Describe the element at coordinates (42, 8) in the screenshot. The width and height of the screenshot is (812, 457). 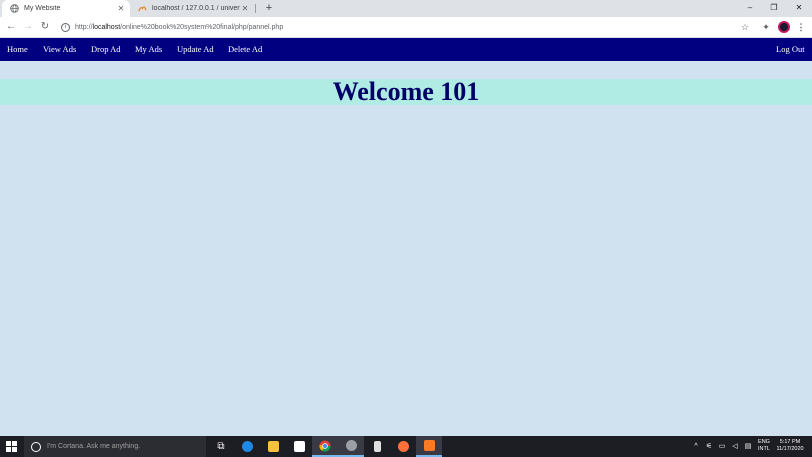
I see `tab-title: My Website` at that location.